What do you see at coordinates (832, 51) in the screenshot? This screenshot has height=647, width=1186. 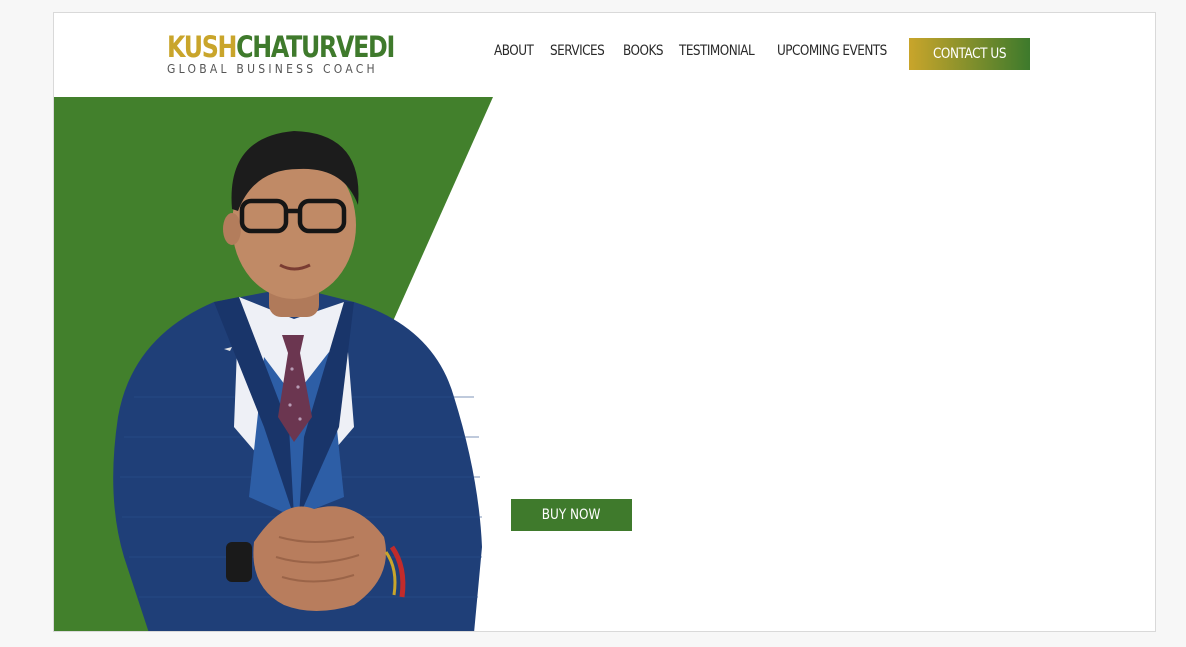 I see `nav-item-upcoming-events: UPCOMING EVENTS` at bounding box center [832, 51].